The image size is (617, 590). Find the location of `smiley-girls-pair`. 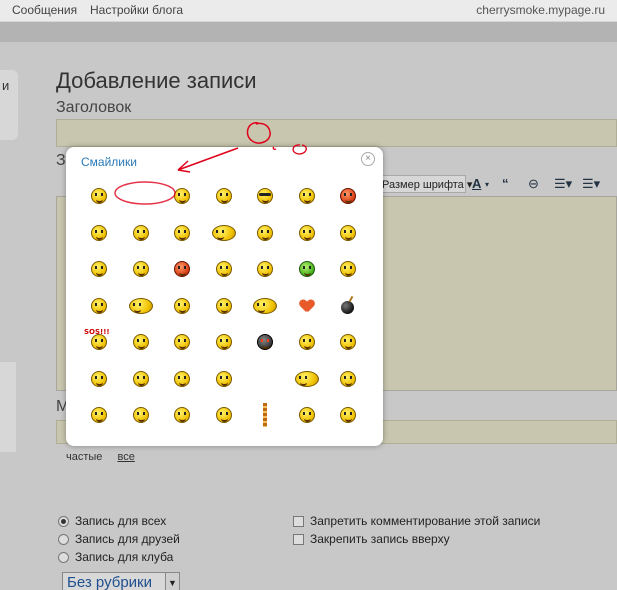

smiley-girls-pair is located at coordinates (141, 306).